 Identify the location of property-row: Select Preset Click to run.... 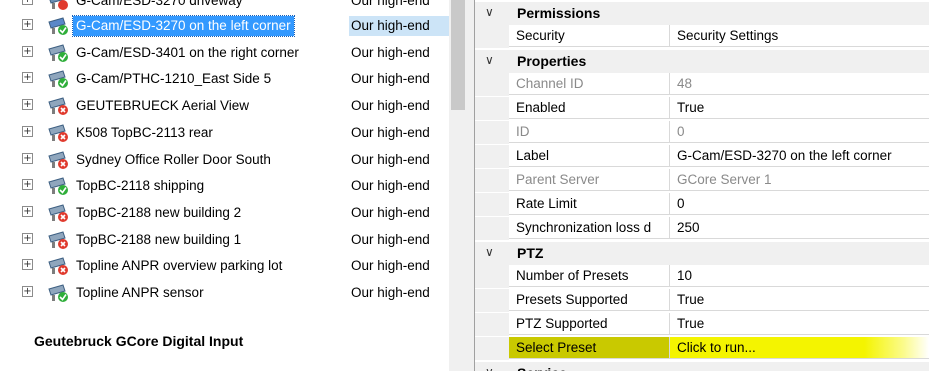
(702, 348).